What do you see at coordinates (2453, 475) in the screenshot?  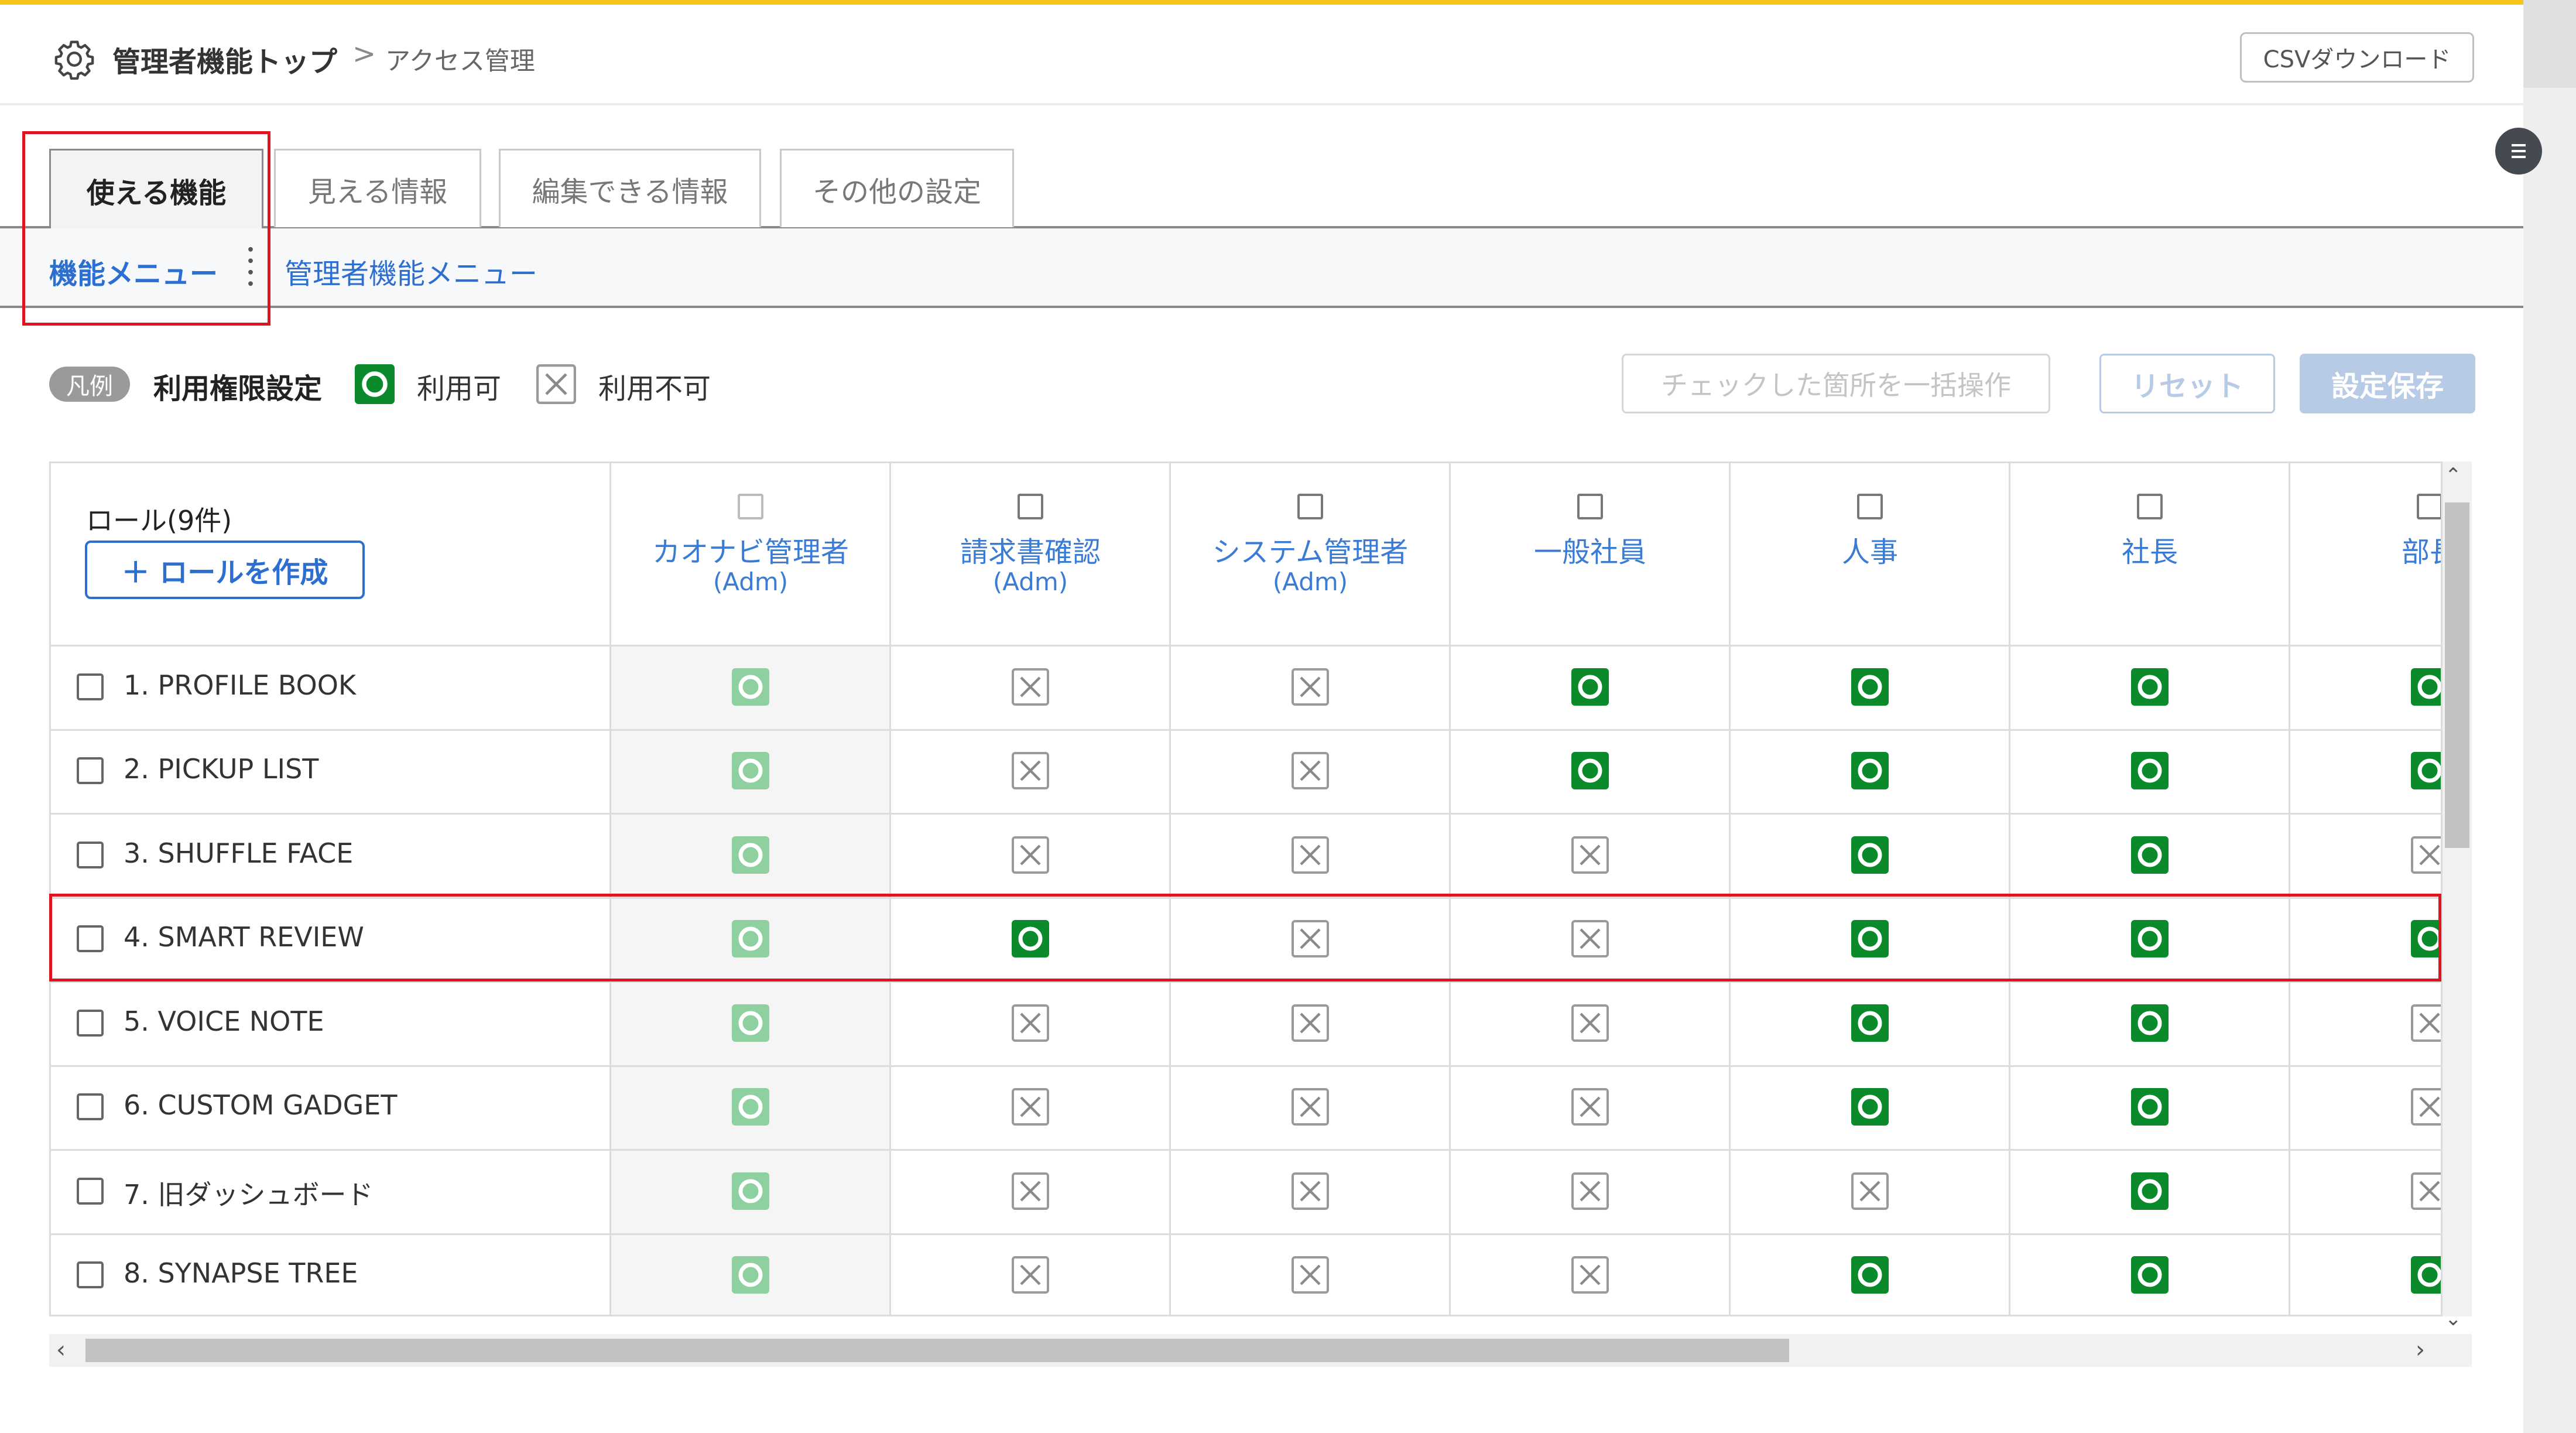 I see `scroll-up-arrow-icon: ⌃` at bounding box center [2453, 475].